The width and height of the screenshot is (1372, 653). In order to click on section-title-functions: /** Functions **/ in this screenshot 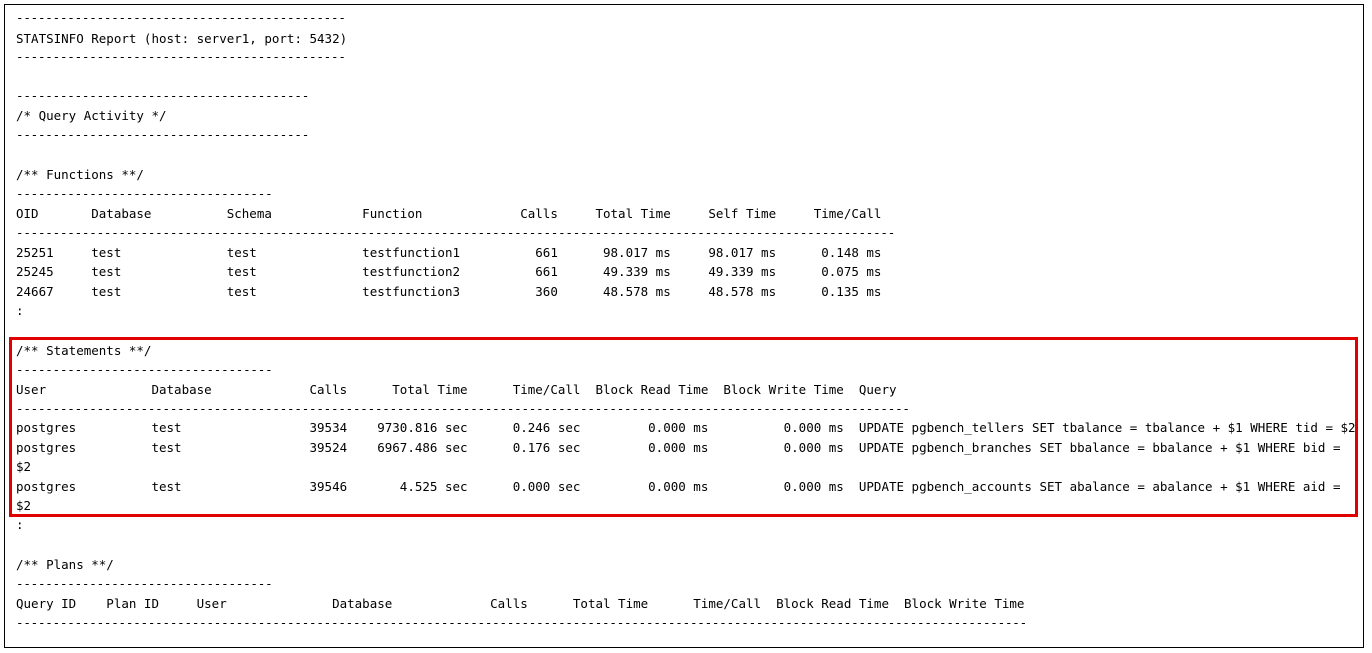, I will do `click(80, 174)`.